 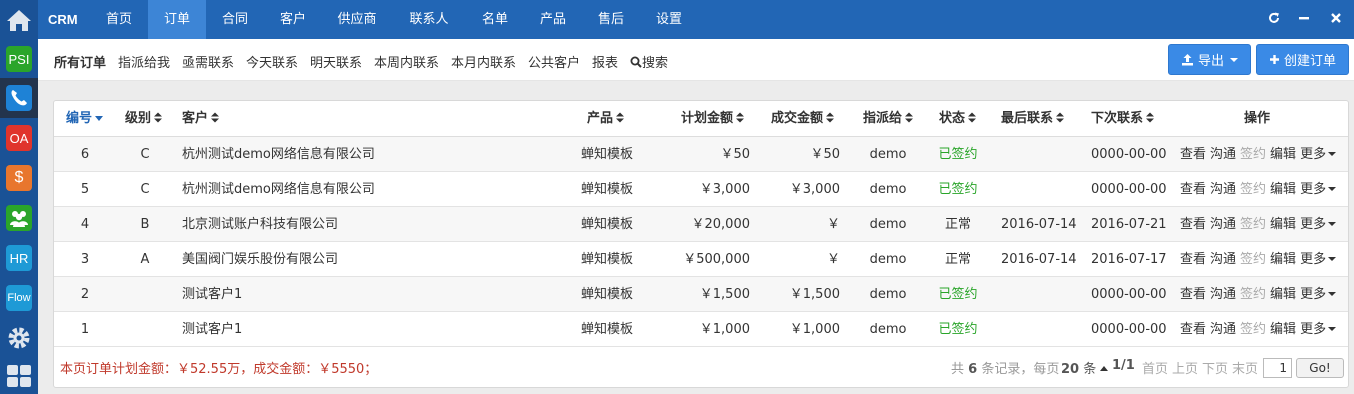 What do you see at coordinates (1033, 119) in the screenshot?
I see `col-last-contact-header: 最后联系` at bounding box center [1033, 119].